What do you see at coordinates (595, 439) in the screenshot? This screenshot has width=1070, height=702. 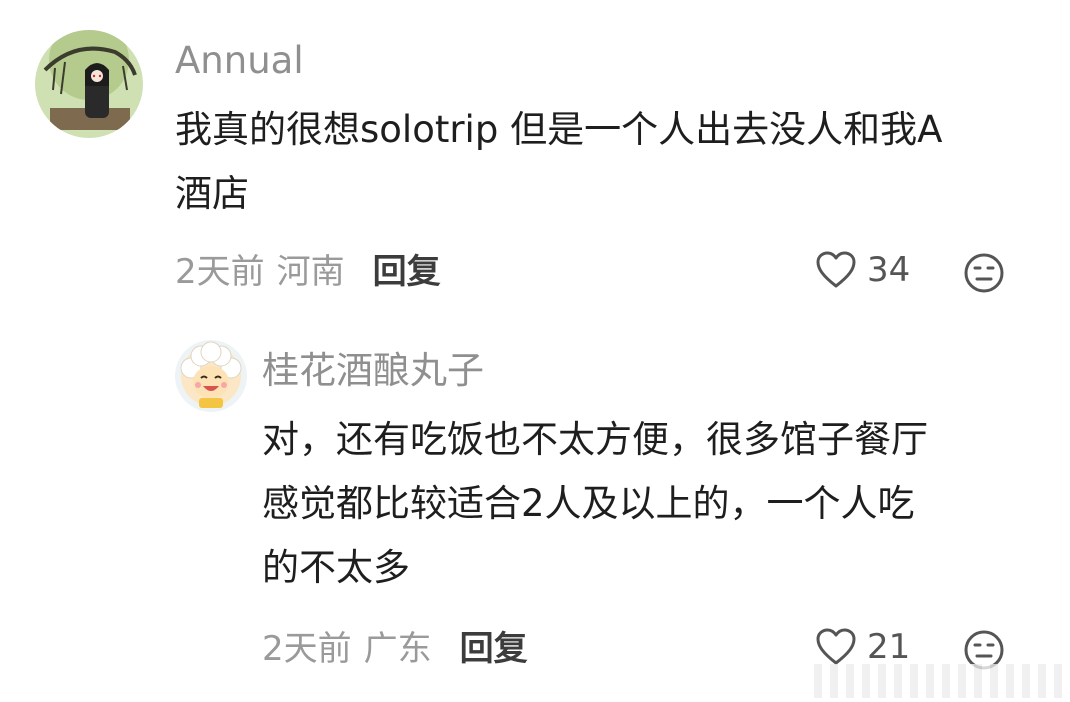 I see `comment-text-line: 对，还有吃饭也不太方便，很多馆子餐厅` at bounding box center [595, 439].